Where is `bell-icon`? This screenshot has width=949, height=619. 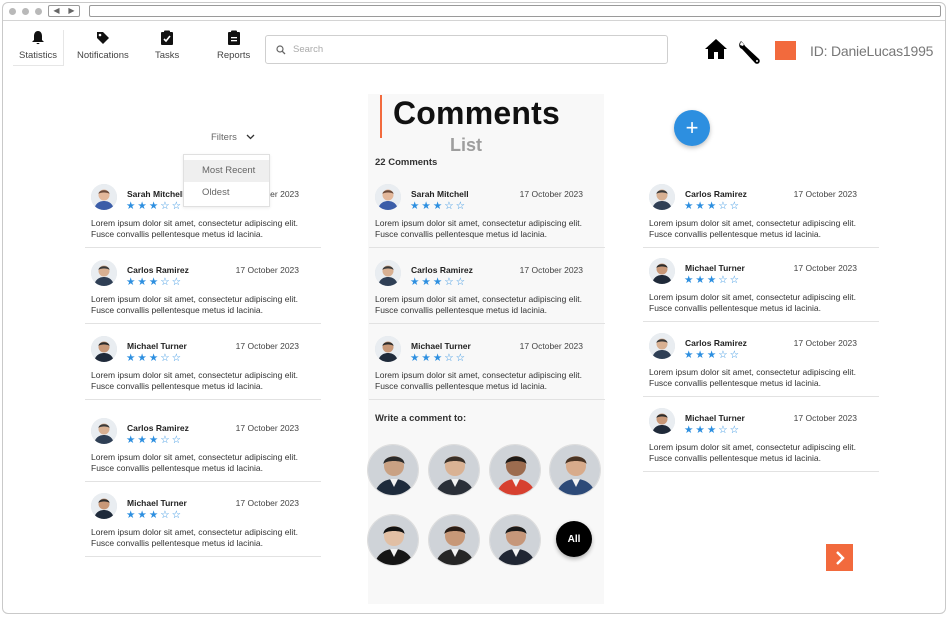 bell-icon is located at coordinates (38, 38).